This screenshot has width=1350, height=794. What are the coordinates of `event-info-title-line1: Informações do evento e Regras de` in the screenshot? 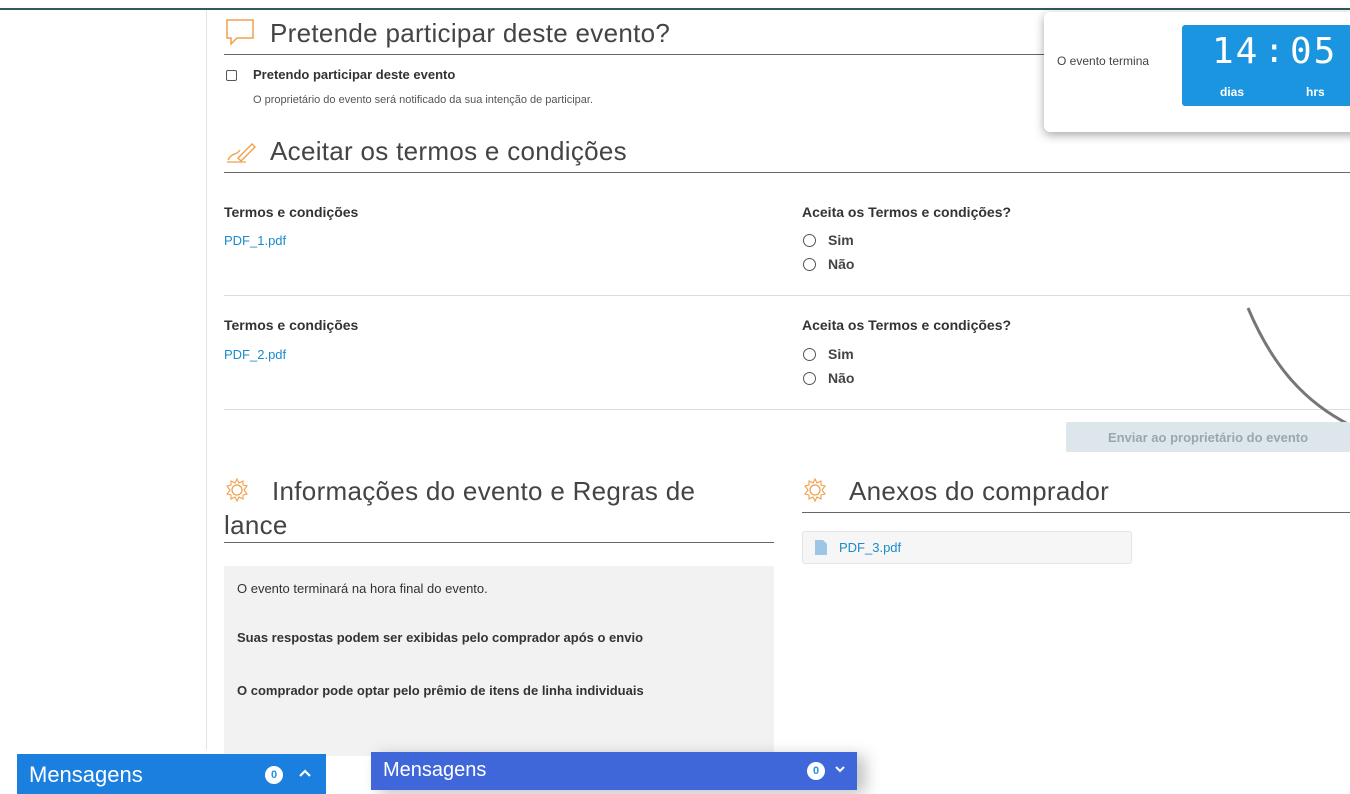 It's located at (484, 491).